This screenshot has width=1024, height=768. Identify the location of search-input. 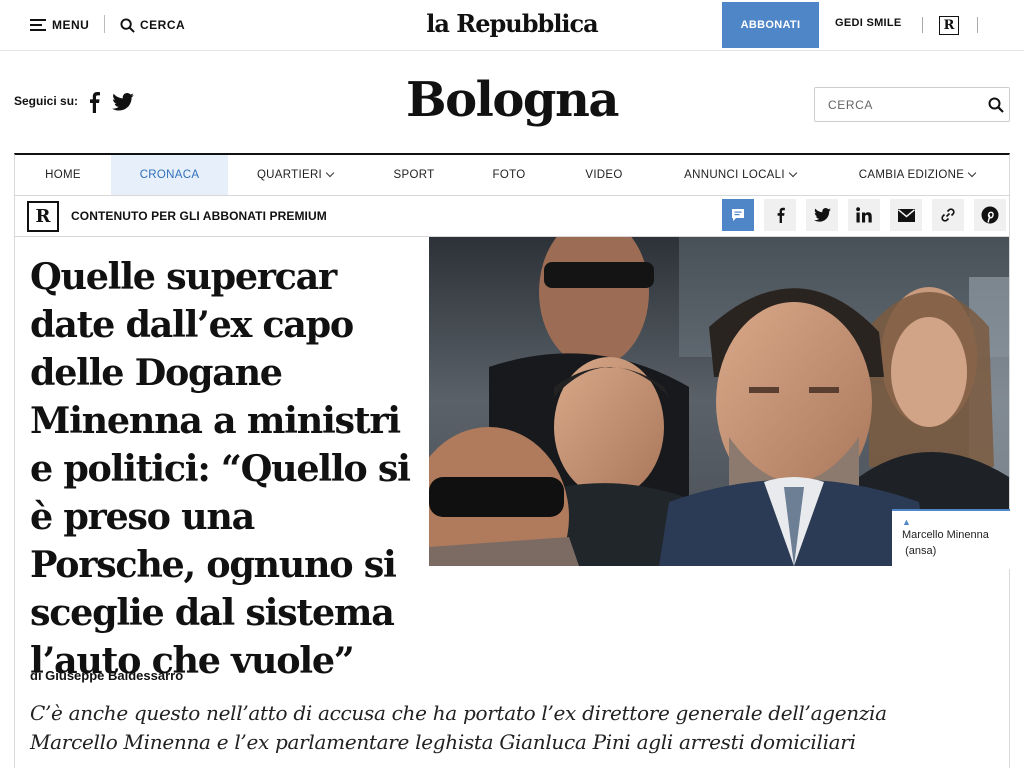
(899, 104).